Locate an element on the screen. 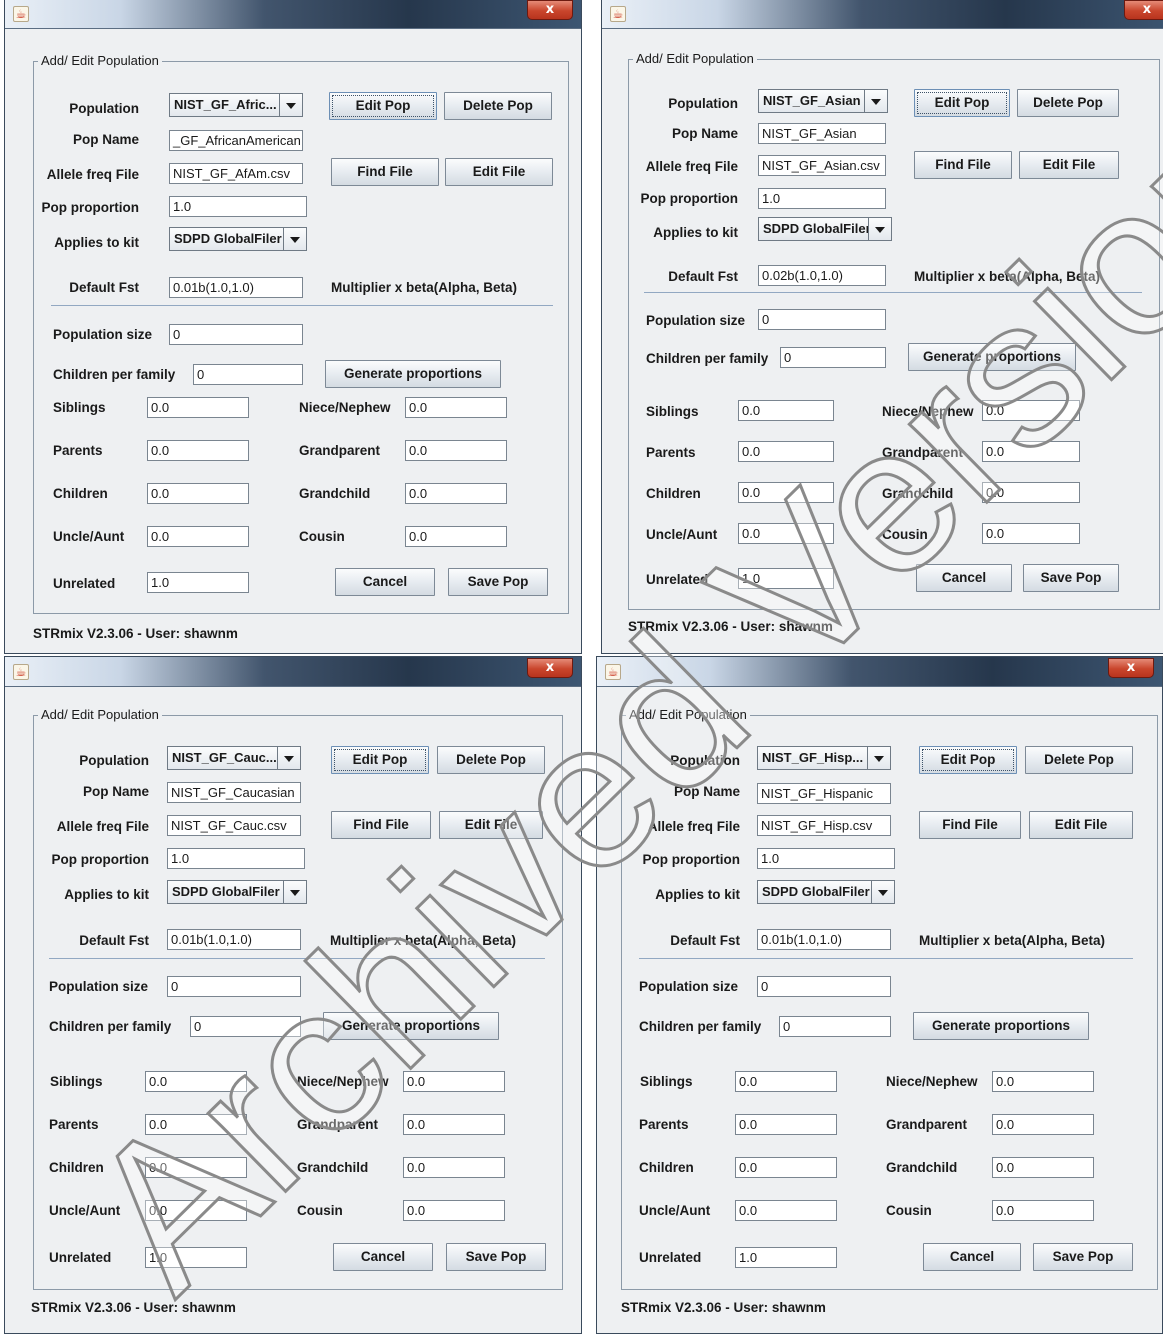 Image resolution: width=1163 pixels, height=1334 pixels. allele-file-input: NIST_GF_Asian.csv is located at coordinates (822, 165).